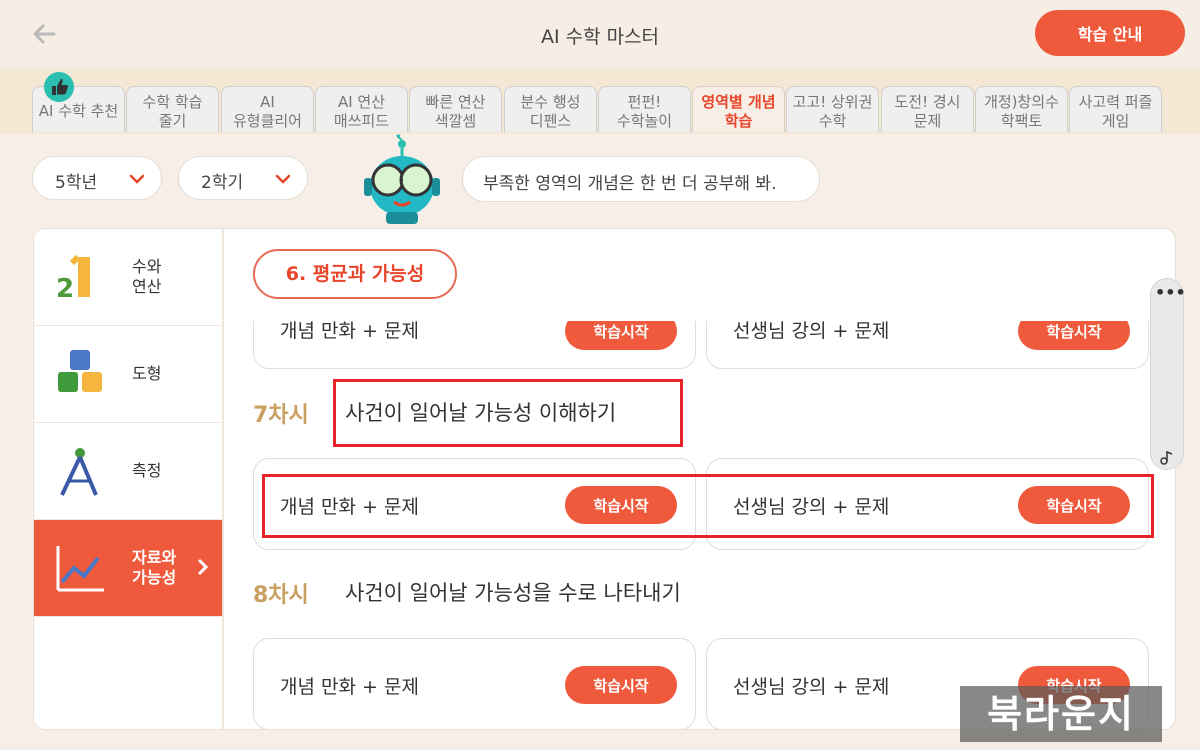 The image size is (1200, 750). What do you see at coordinates (708, 506) in the screenshot?
I see `highlight-box-session-cards` at bounding box center [708, 506].